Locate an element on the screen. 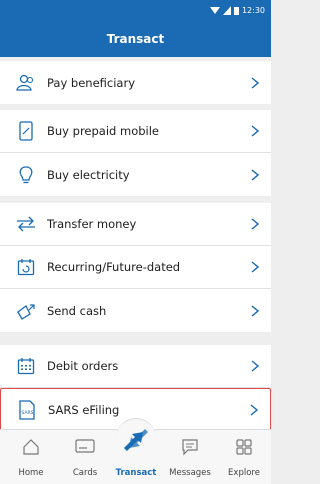  lightbulb-icon is located at coordinates (26, 175).